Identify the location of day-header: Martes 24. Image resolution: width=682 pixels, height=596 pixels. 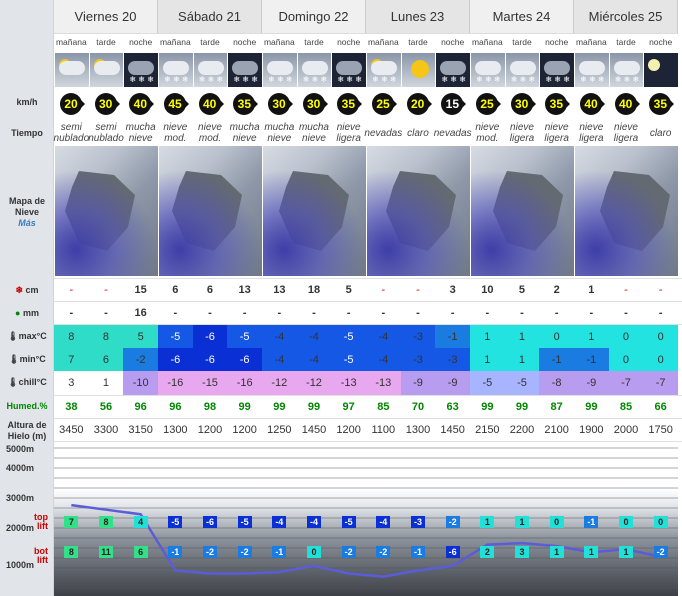
(522, 17).